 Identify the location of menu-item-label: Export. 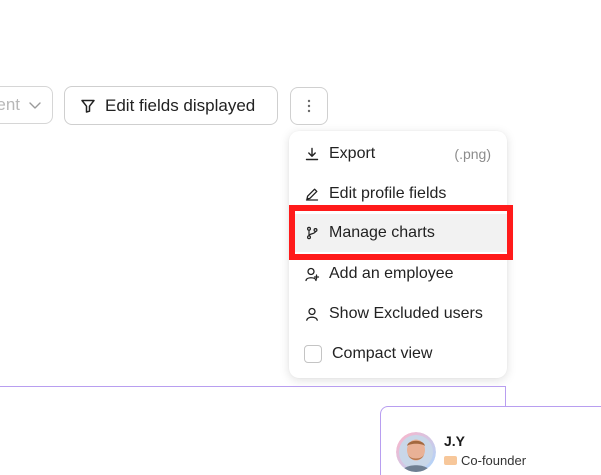
(352, 153).